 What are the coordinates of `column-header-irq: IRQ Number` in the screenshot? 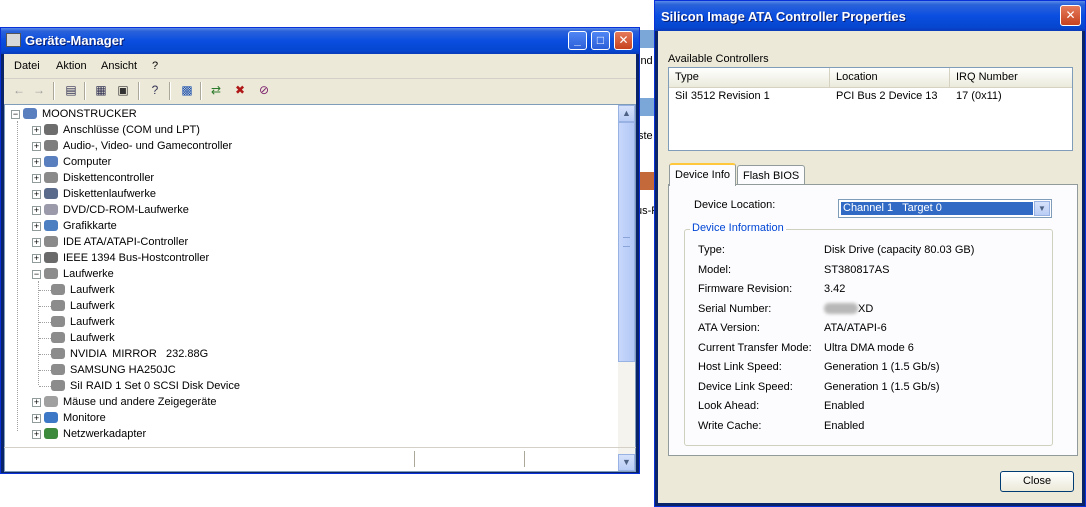 It's located at (1012, 77).